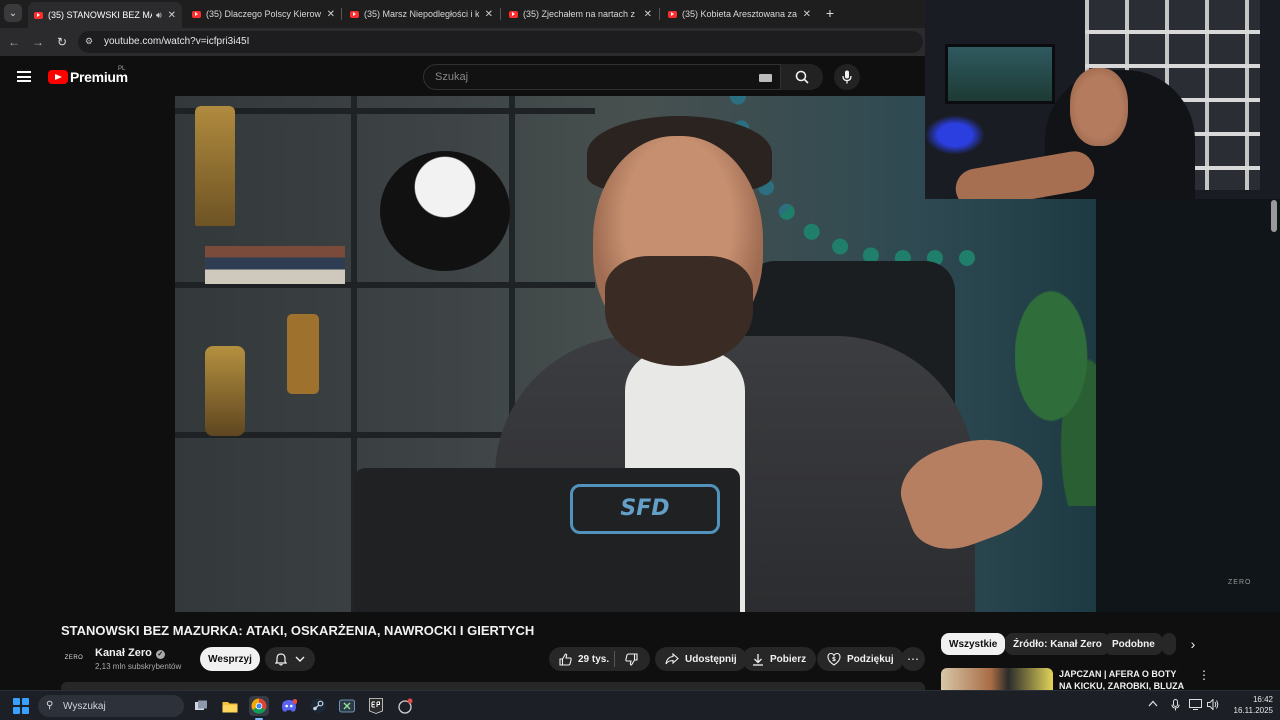 The image size is (1280, 720). I want to click on epic-games-icon, so click(376, 706).